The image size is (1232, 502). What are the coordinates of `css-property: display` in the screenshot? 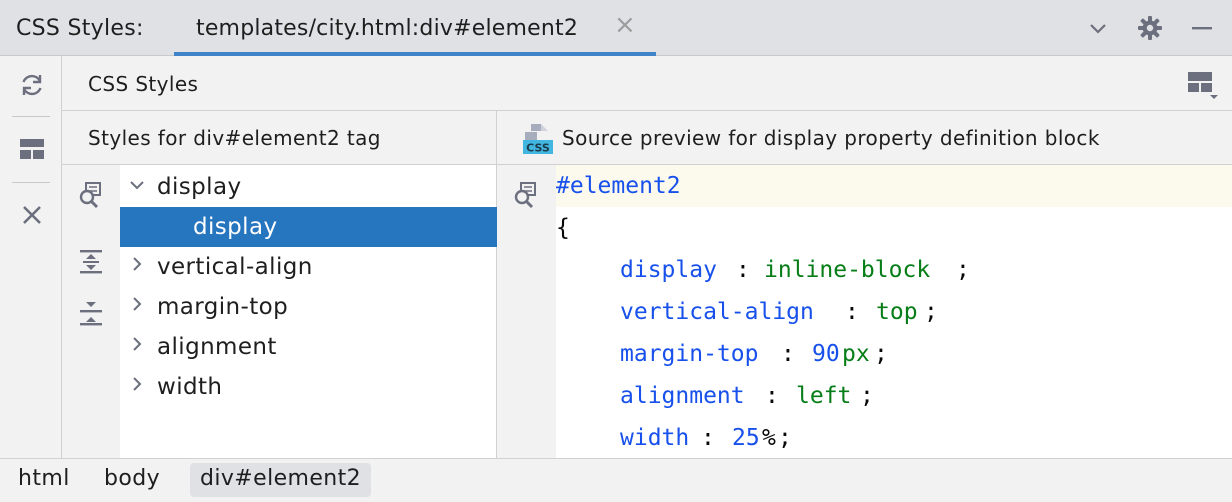 It's located at (668, 270).